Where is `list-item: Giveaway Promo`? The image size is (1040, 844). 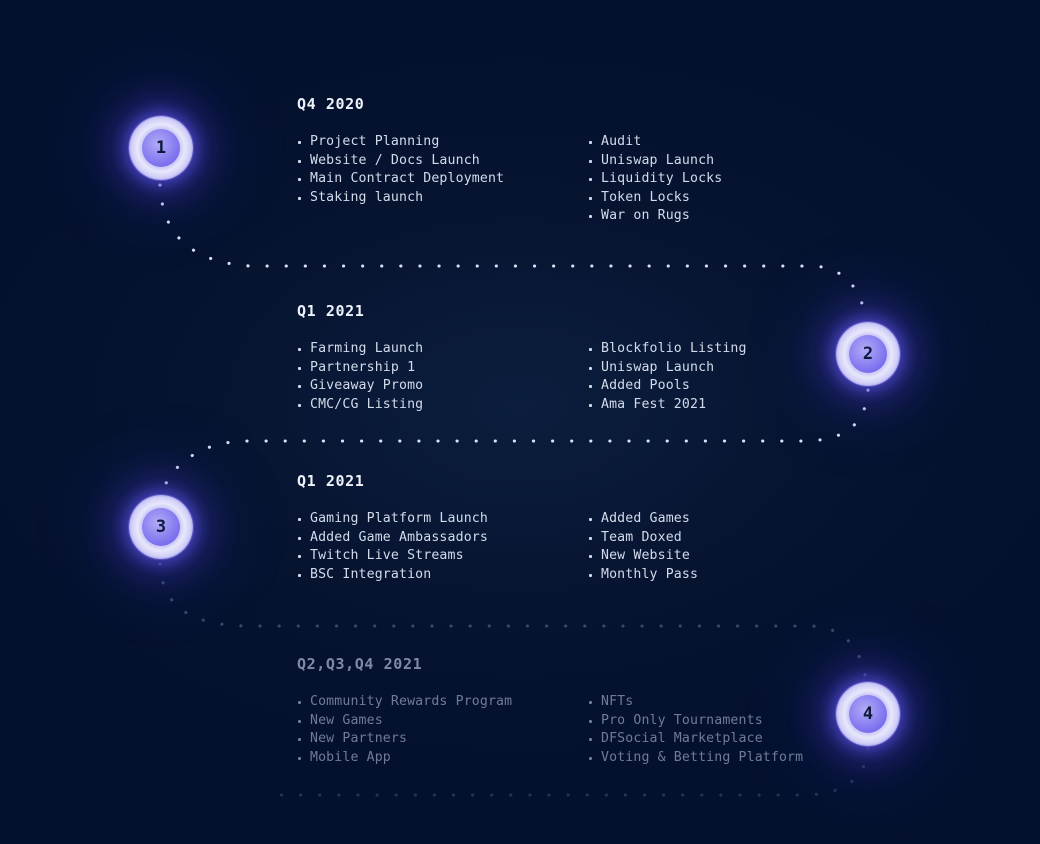
list-item: Giveaway Promo is located at coordinates (442, 386).